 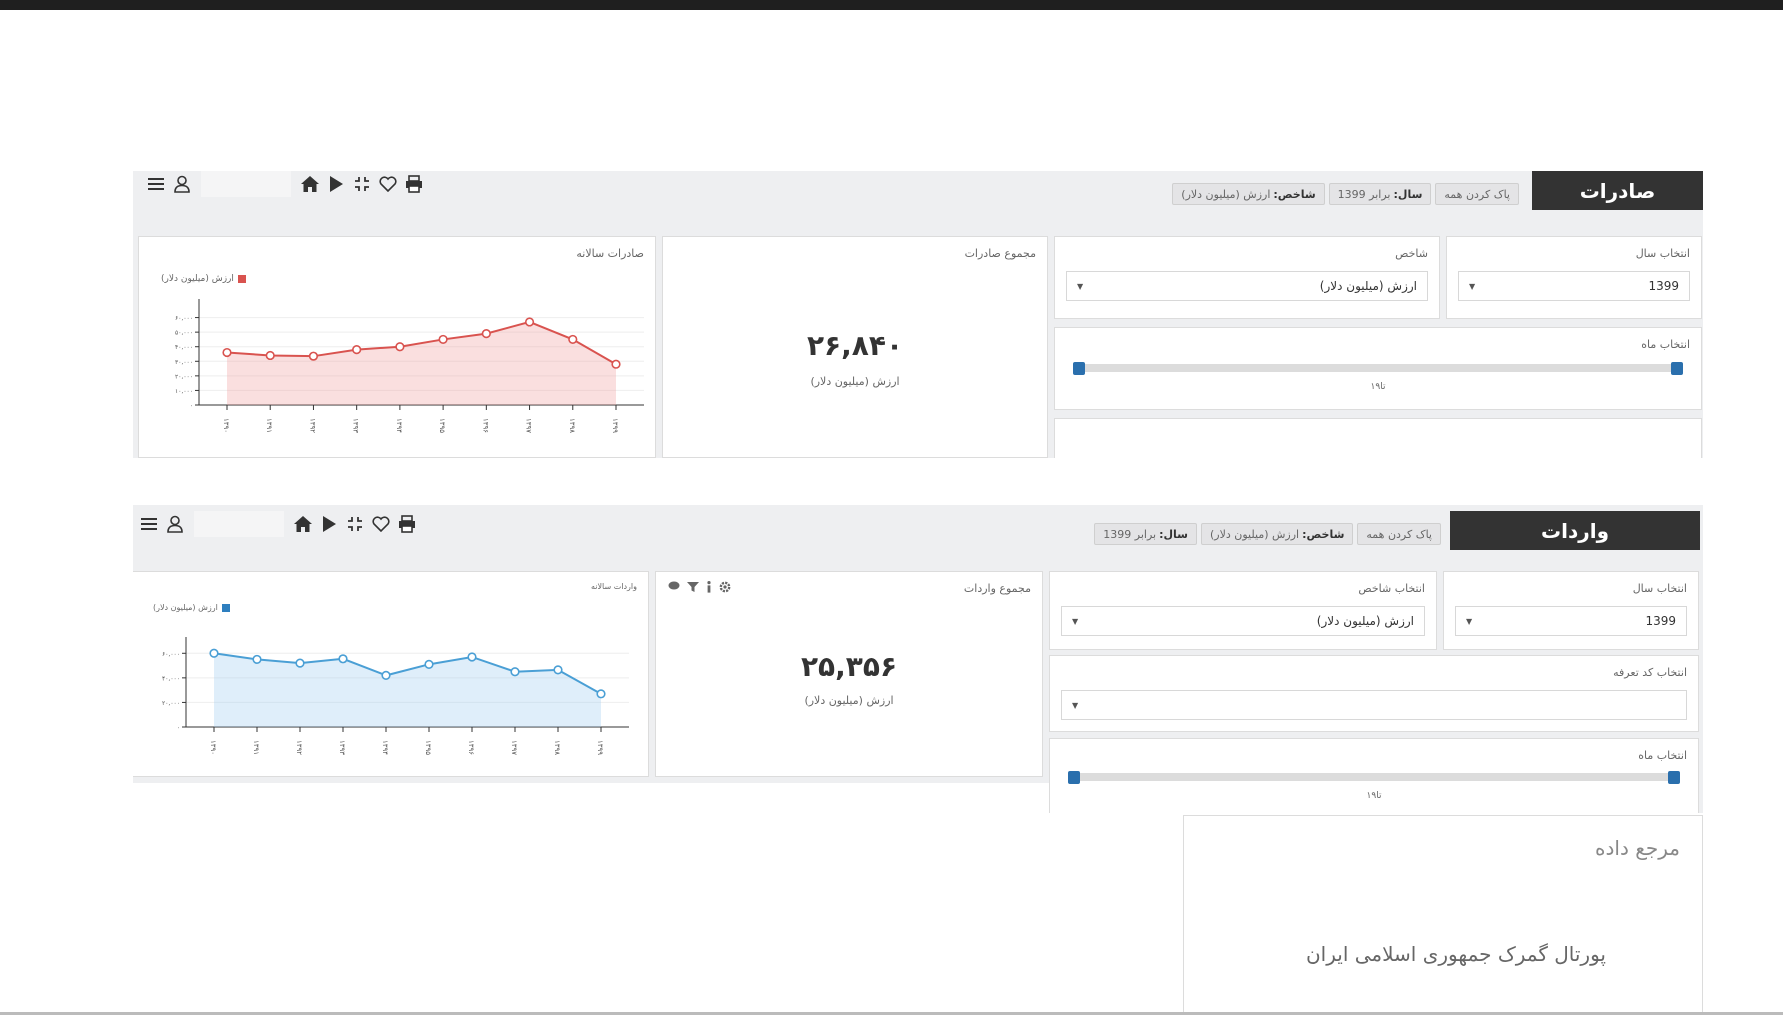 What do you see at coordinates (1174, 534) in the screenshot?
I see `chip-key: سال:` at bounding box center [1174, 534].